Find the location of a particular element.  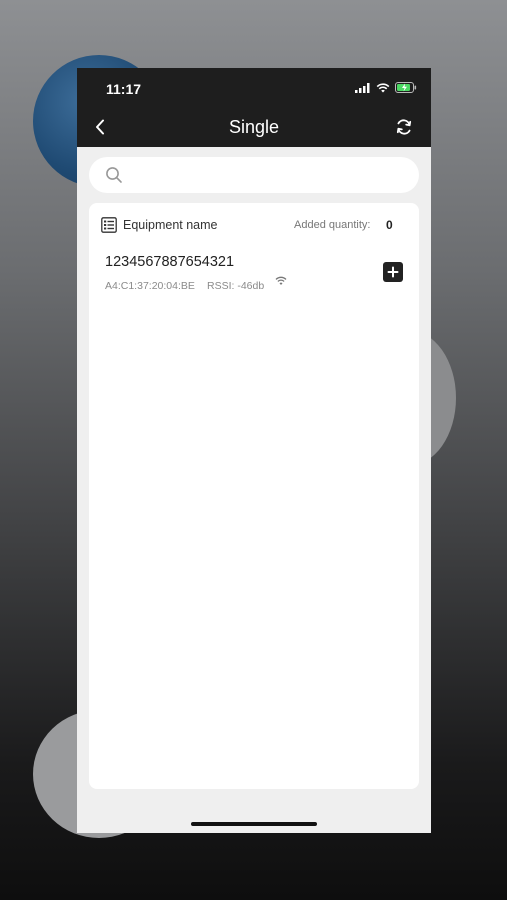

app-header: 11:17 Single is located at coordinates (254, 107).